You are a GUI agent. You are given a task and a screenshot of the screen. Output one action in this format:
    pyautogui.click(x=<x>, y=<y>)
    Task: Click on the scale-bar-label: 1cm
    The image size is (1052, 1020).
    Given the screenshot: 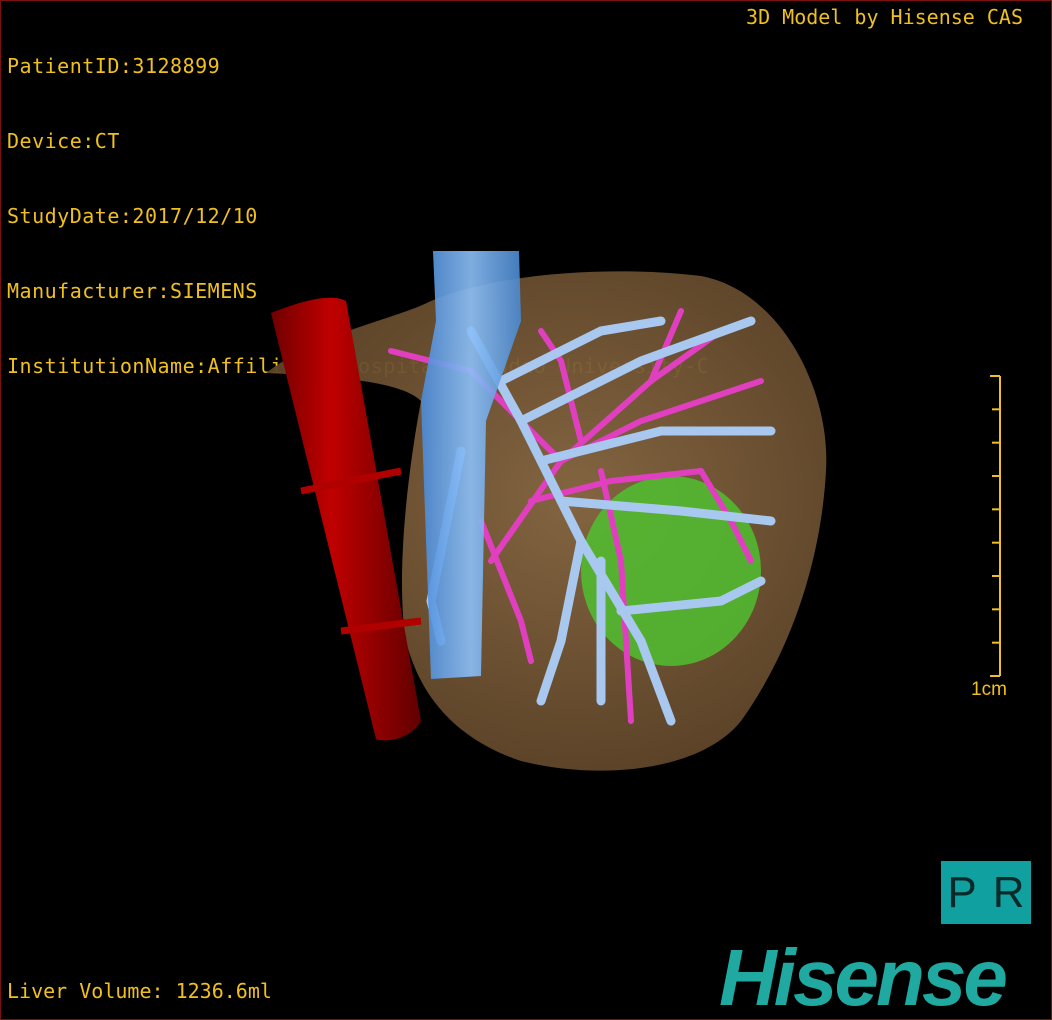 What is the action you would take?
    pyautogui.click(x=989, y=689)
    